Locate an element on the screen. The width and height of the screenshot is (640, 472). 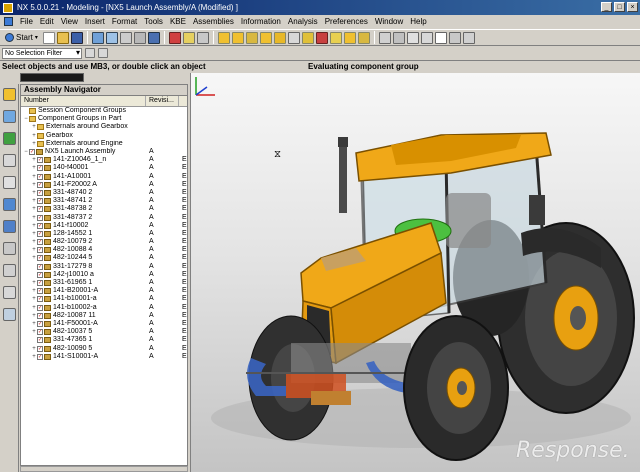
fit-view-icon is located at coordinates (97, 37).